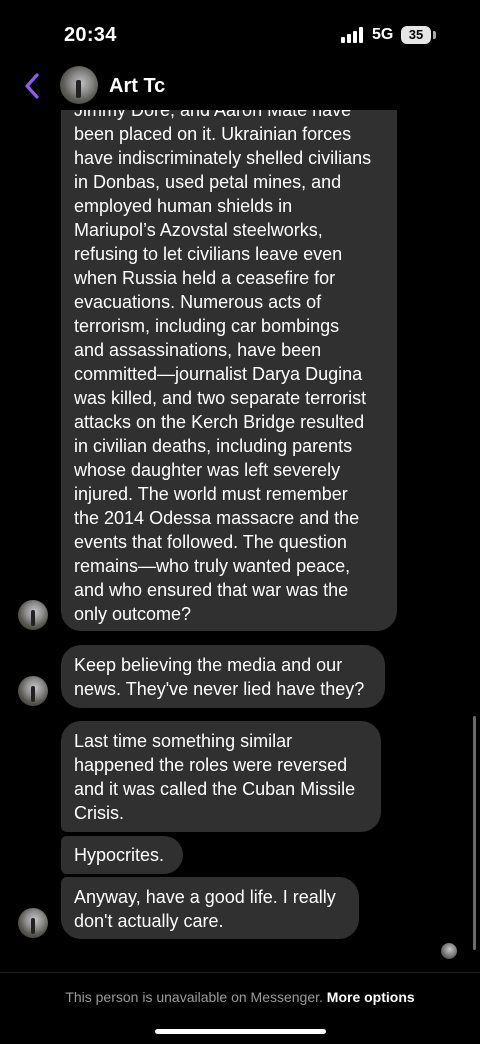  I want to click on battery-tip, so click(434, 35).